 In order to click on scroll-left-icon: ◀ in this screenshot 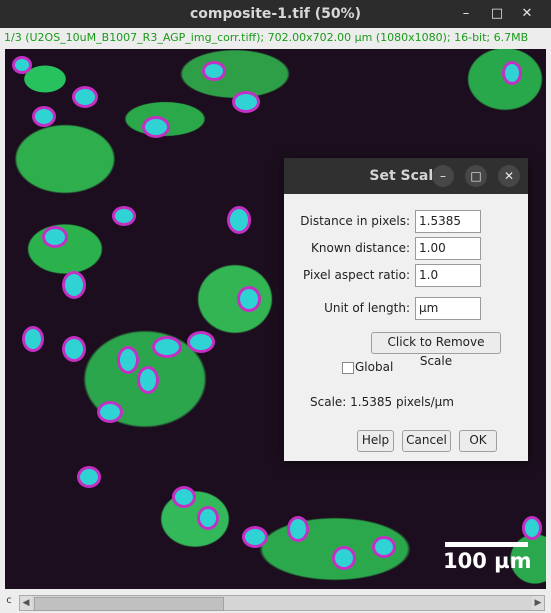, I will do `click(26, 603)`.